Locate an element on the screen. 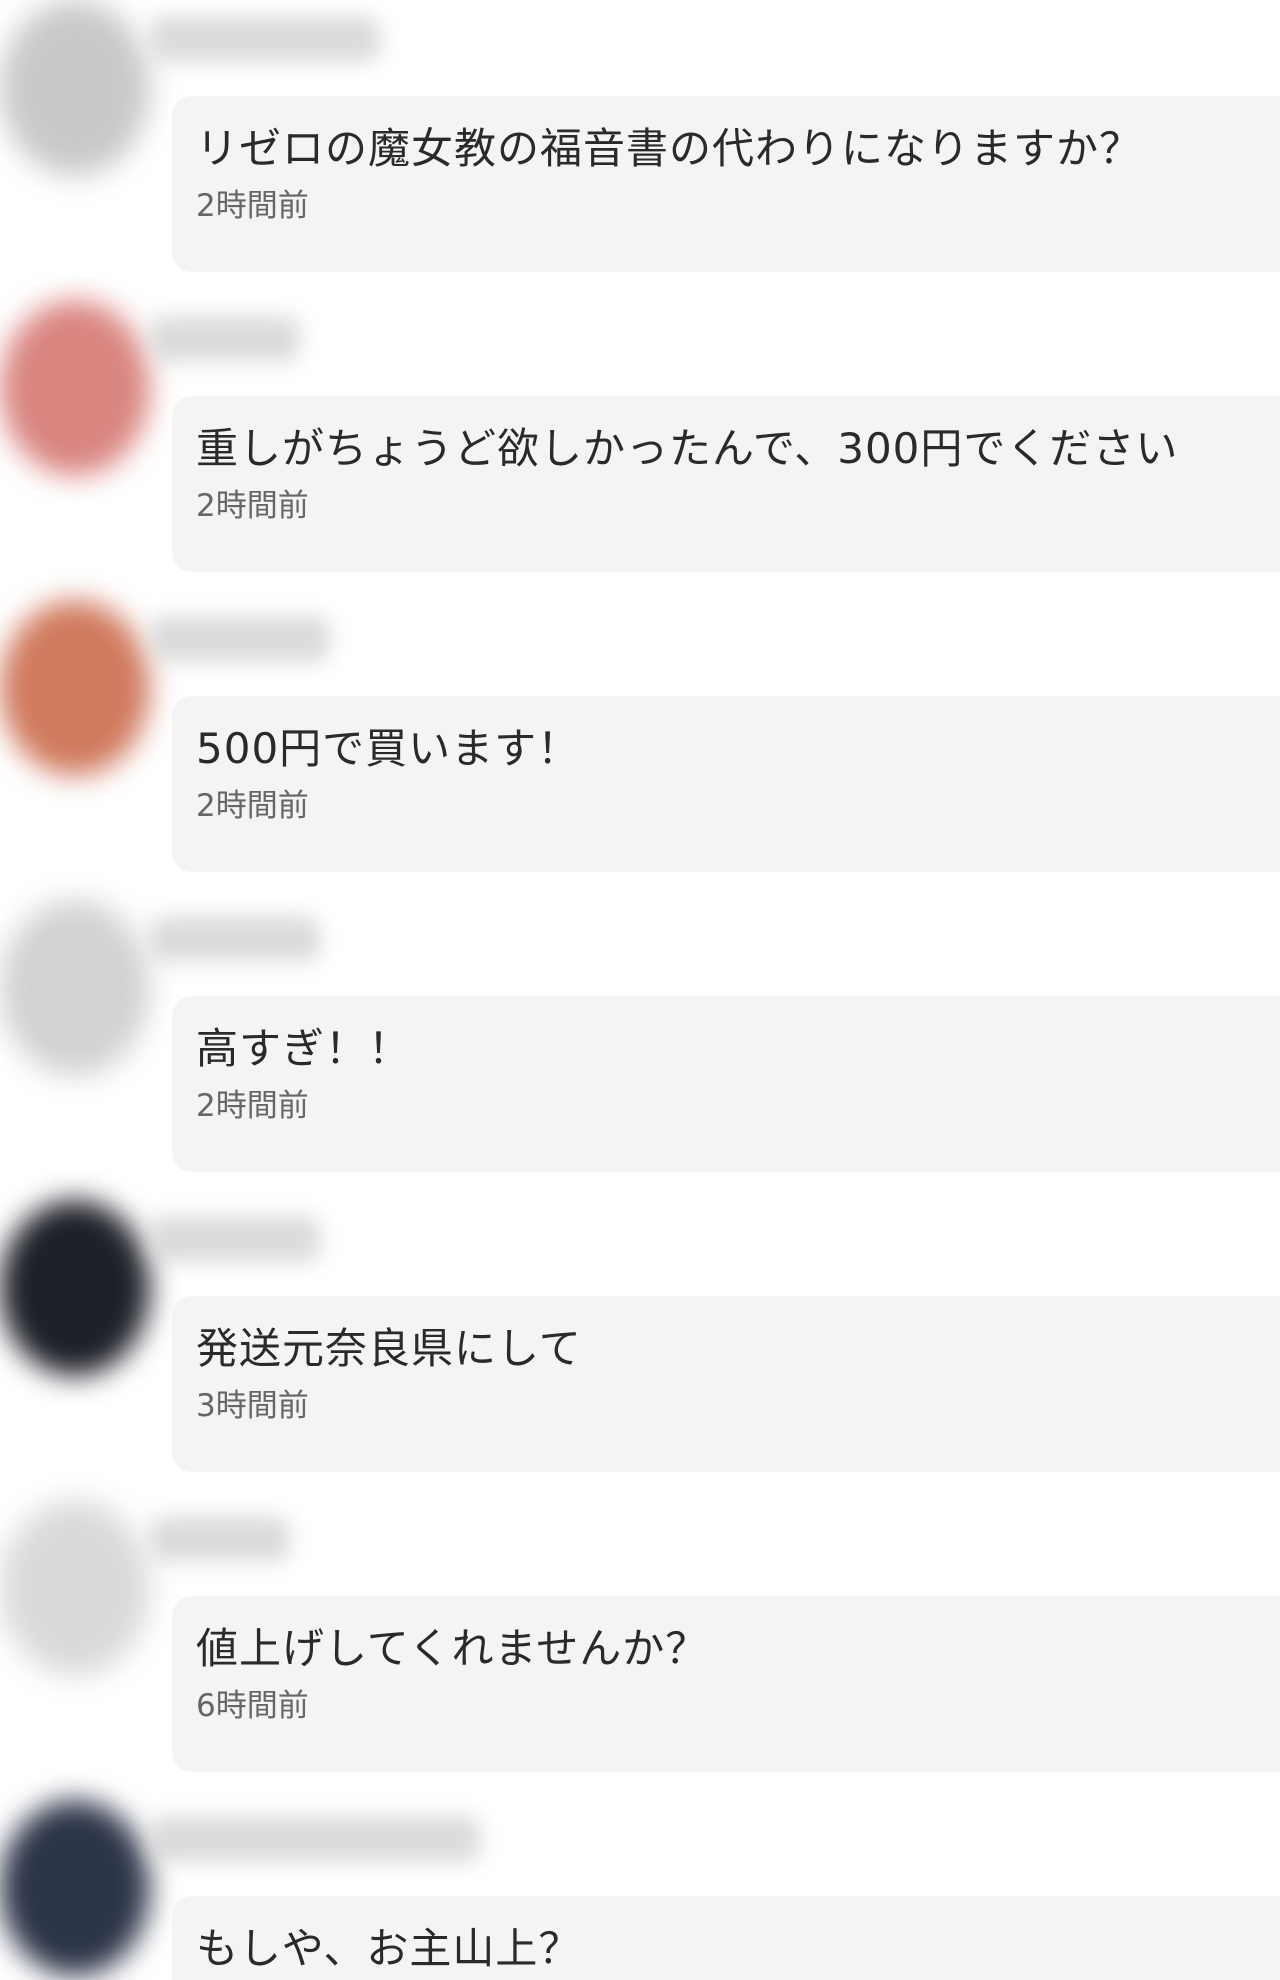 The height and width of the screenshot is (1980, 1280). comment-text: 発送元奈良県にして is located at coordinates (389, 1348).